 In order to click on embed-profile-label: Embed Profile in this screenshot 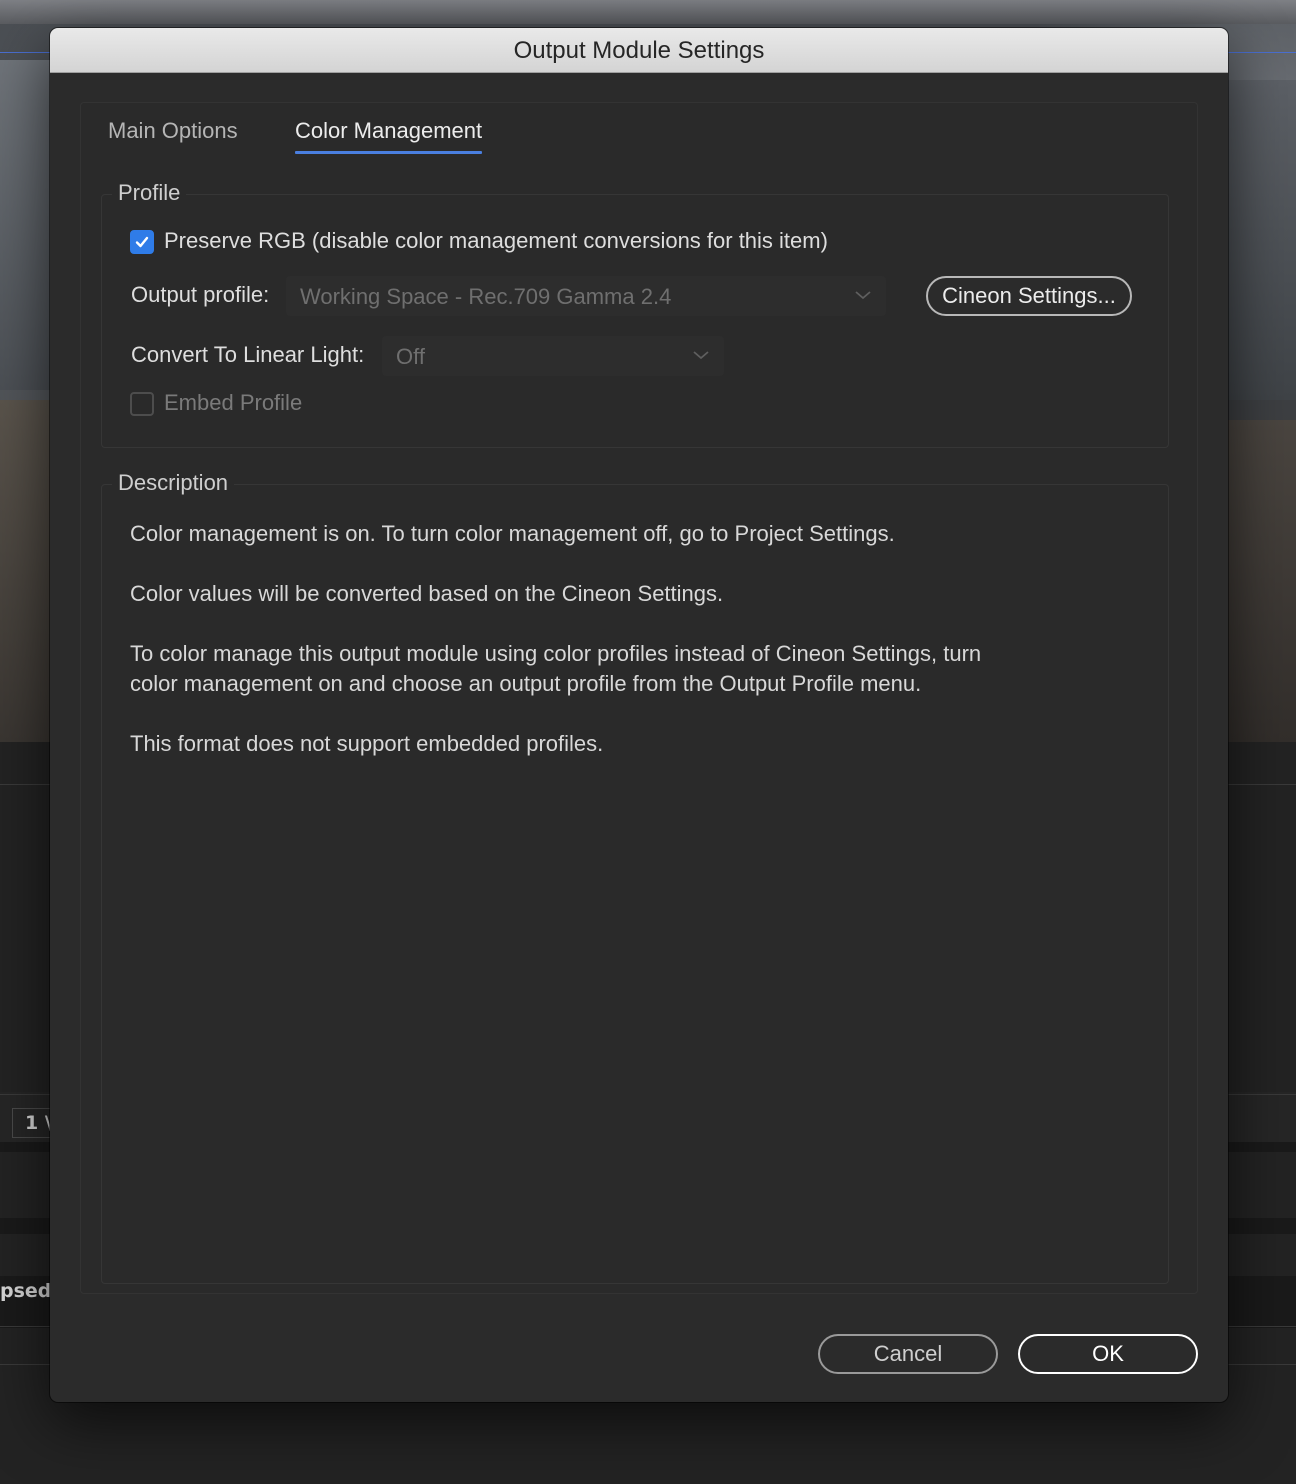, I will do `click(233, 403)`.